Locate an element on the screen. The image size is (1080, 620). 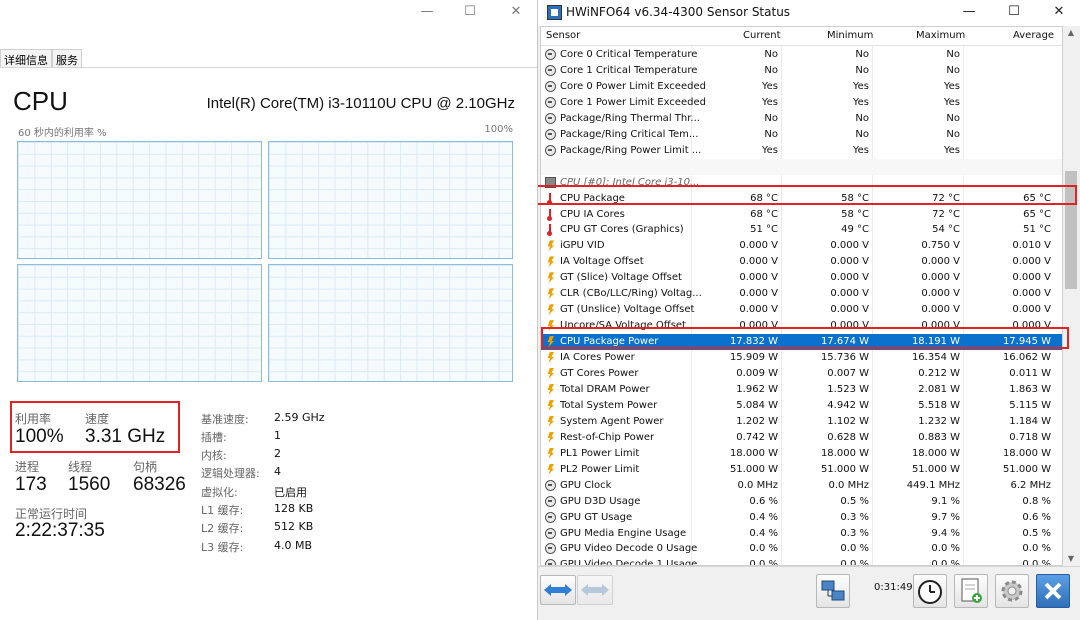
sensor-minimum: 0.000 V is located at coordinates (849, 293).